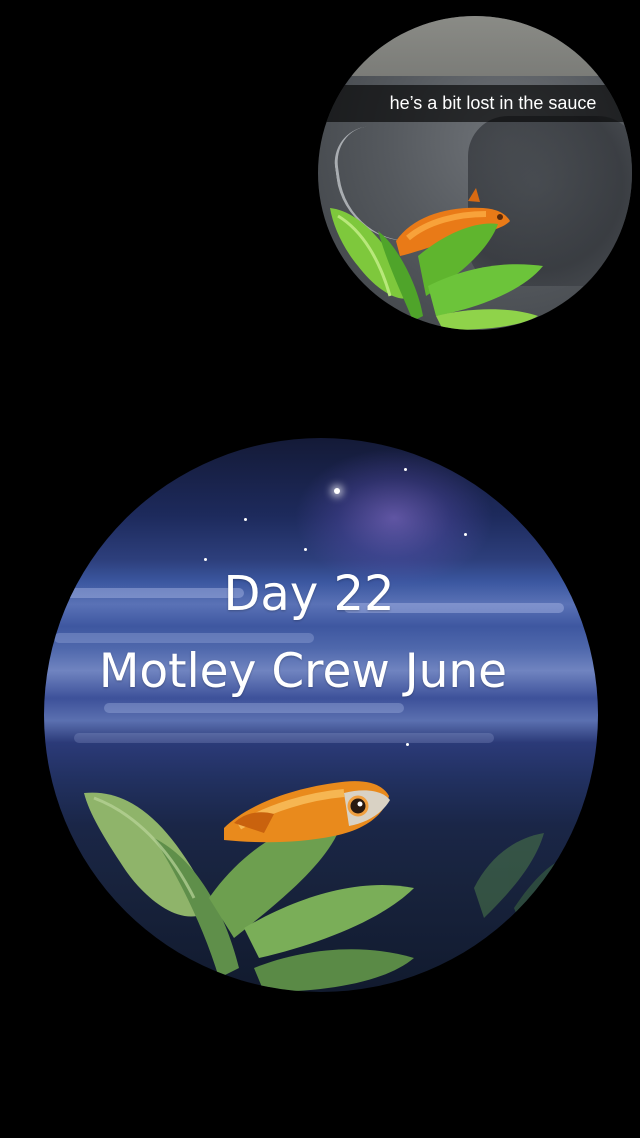 The height and width of the screenshot is (1138, 640). I want to click on goldfish-photo-circle: he’s a bit lost in the sauce, so click(475, 173).